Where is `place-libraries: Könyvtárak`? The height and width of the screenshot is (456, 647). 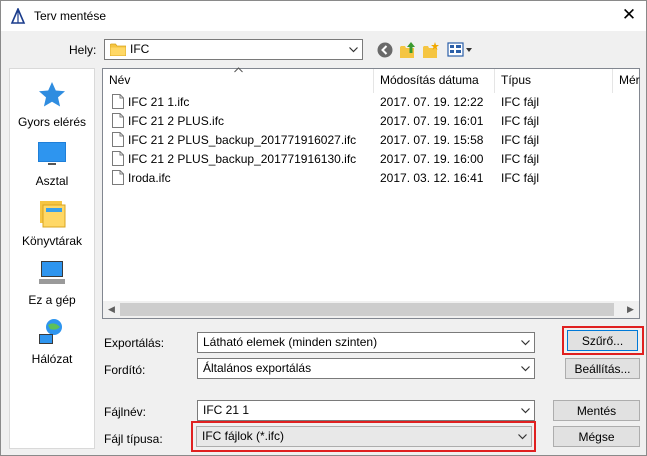 place-libraries: Könyvtárak is located at coordinates (52, 223).